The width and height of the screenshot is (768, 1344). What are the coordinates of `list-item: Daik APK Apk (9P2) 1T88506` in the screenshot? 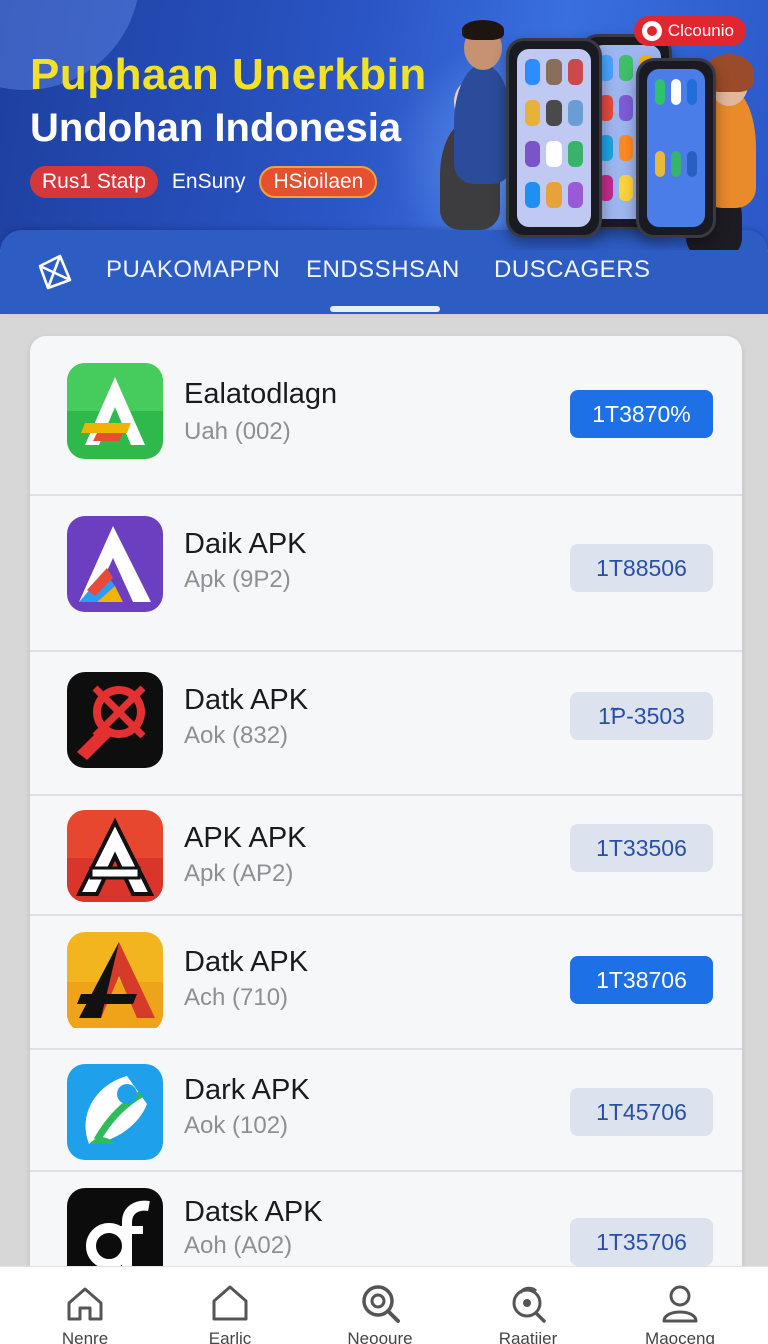 It's located at (386, 574).